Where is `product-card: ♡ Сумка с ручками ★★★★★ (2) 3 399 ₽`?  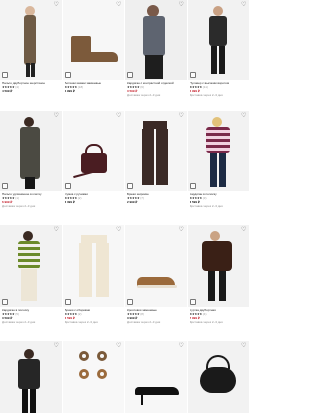 product-card: ♡ Сумка с ручками ★★★★★ (2) 3 399 ₽ is located at coordinates (93, 168).